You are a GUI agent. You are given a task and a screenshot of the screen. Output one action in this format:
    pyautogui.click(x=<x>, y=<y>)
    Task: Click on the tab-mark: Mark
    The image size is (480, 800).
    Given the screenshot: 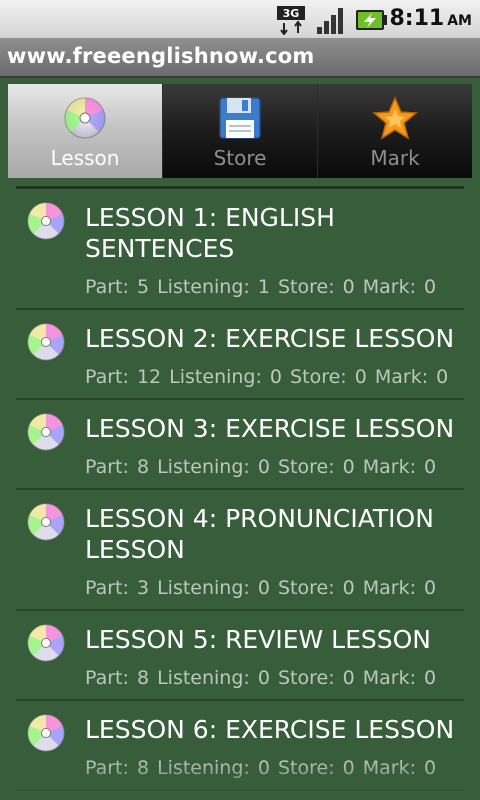 What is the action you would take?
    pyautogui.click(x=395, y=131)
    